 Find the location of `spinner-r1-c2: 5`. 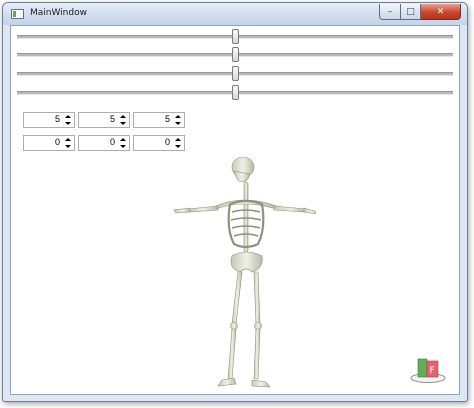

spinner-r1-c2: 5 is located at coordinates (104, 120).